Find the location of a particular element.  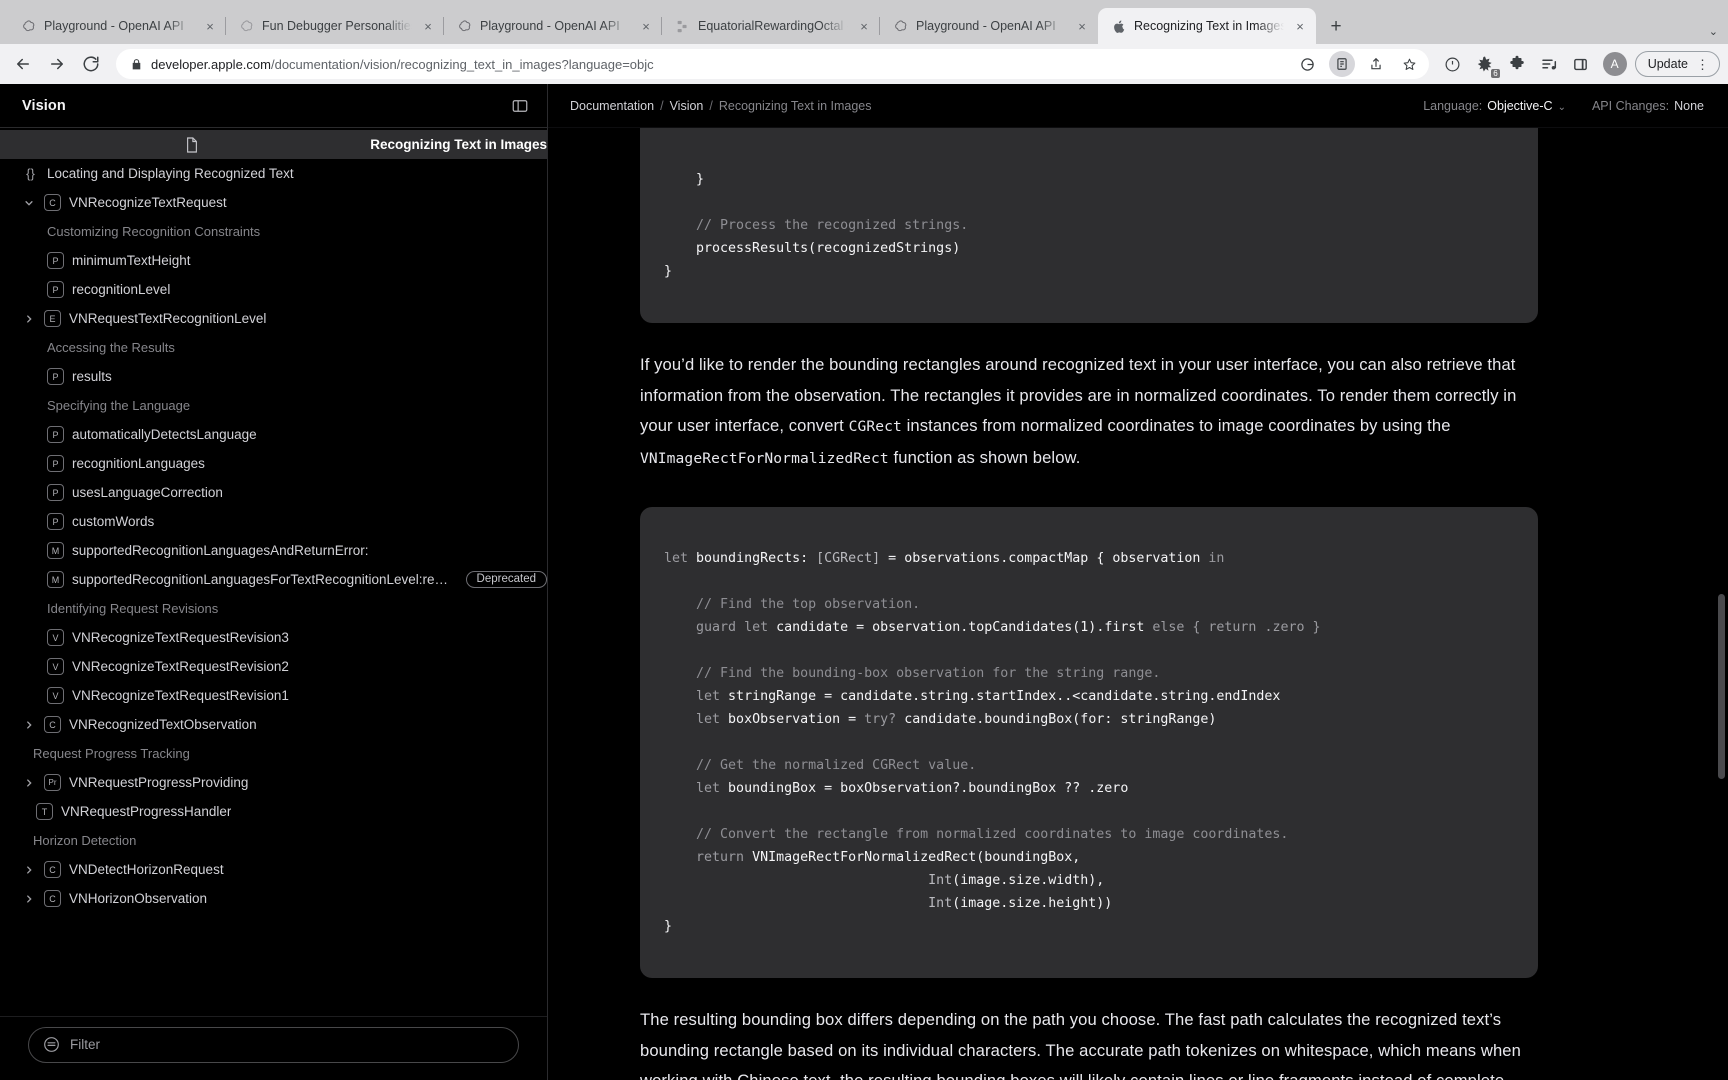

sidebar-item-label: Recognizing Text in Images is located at coordinates (458, 144).